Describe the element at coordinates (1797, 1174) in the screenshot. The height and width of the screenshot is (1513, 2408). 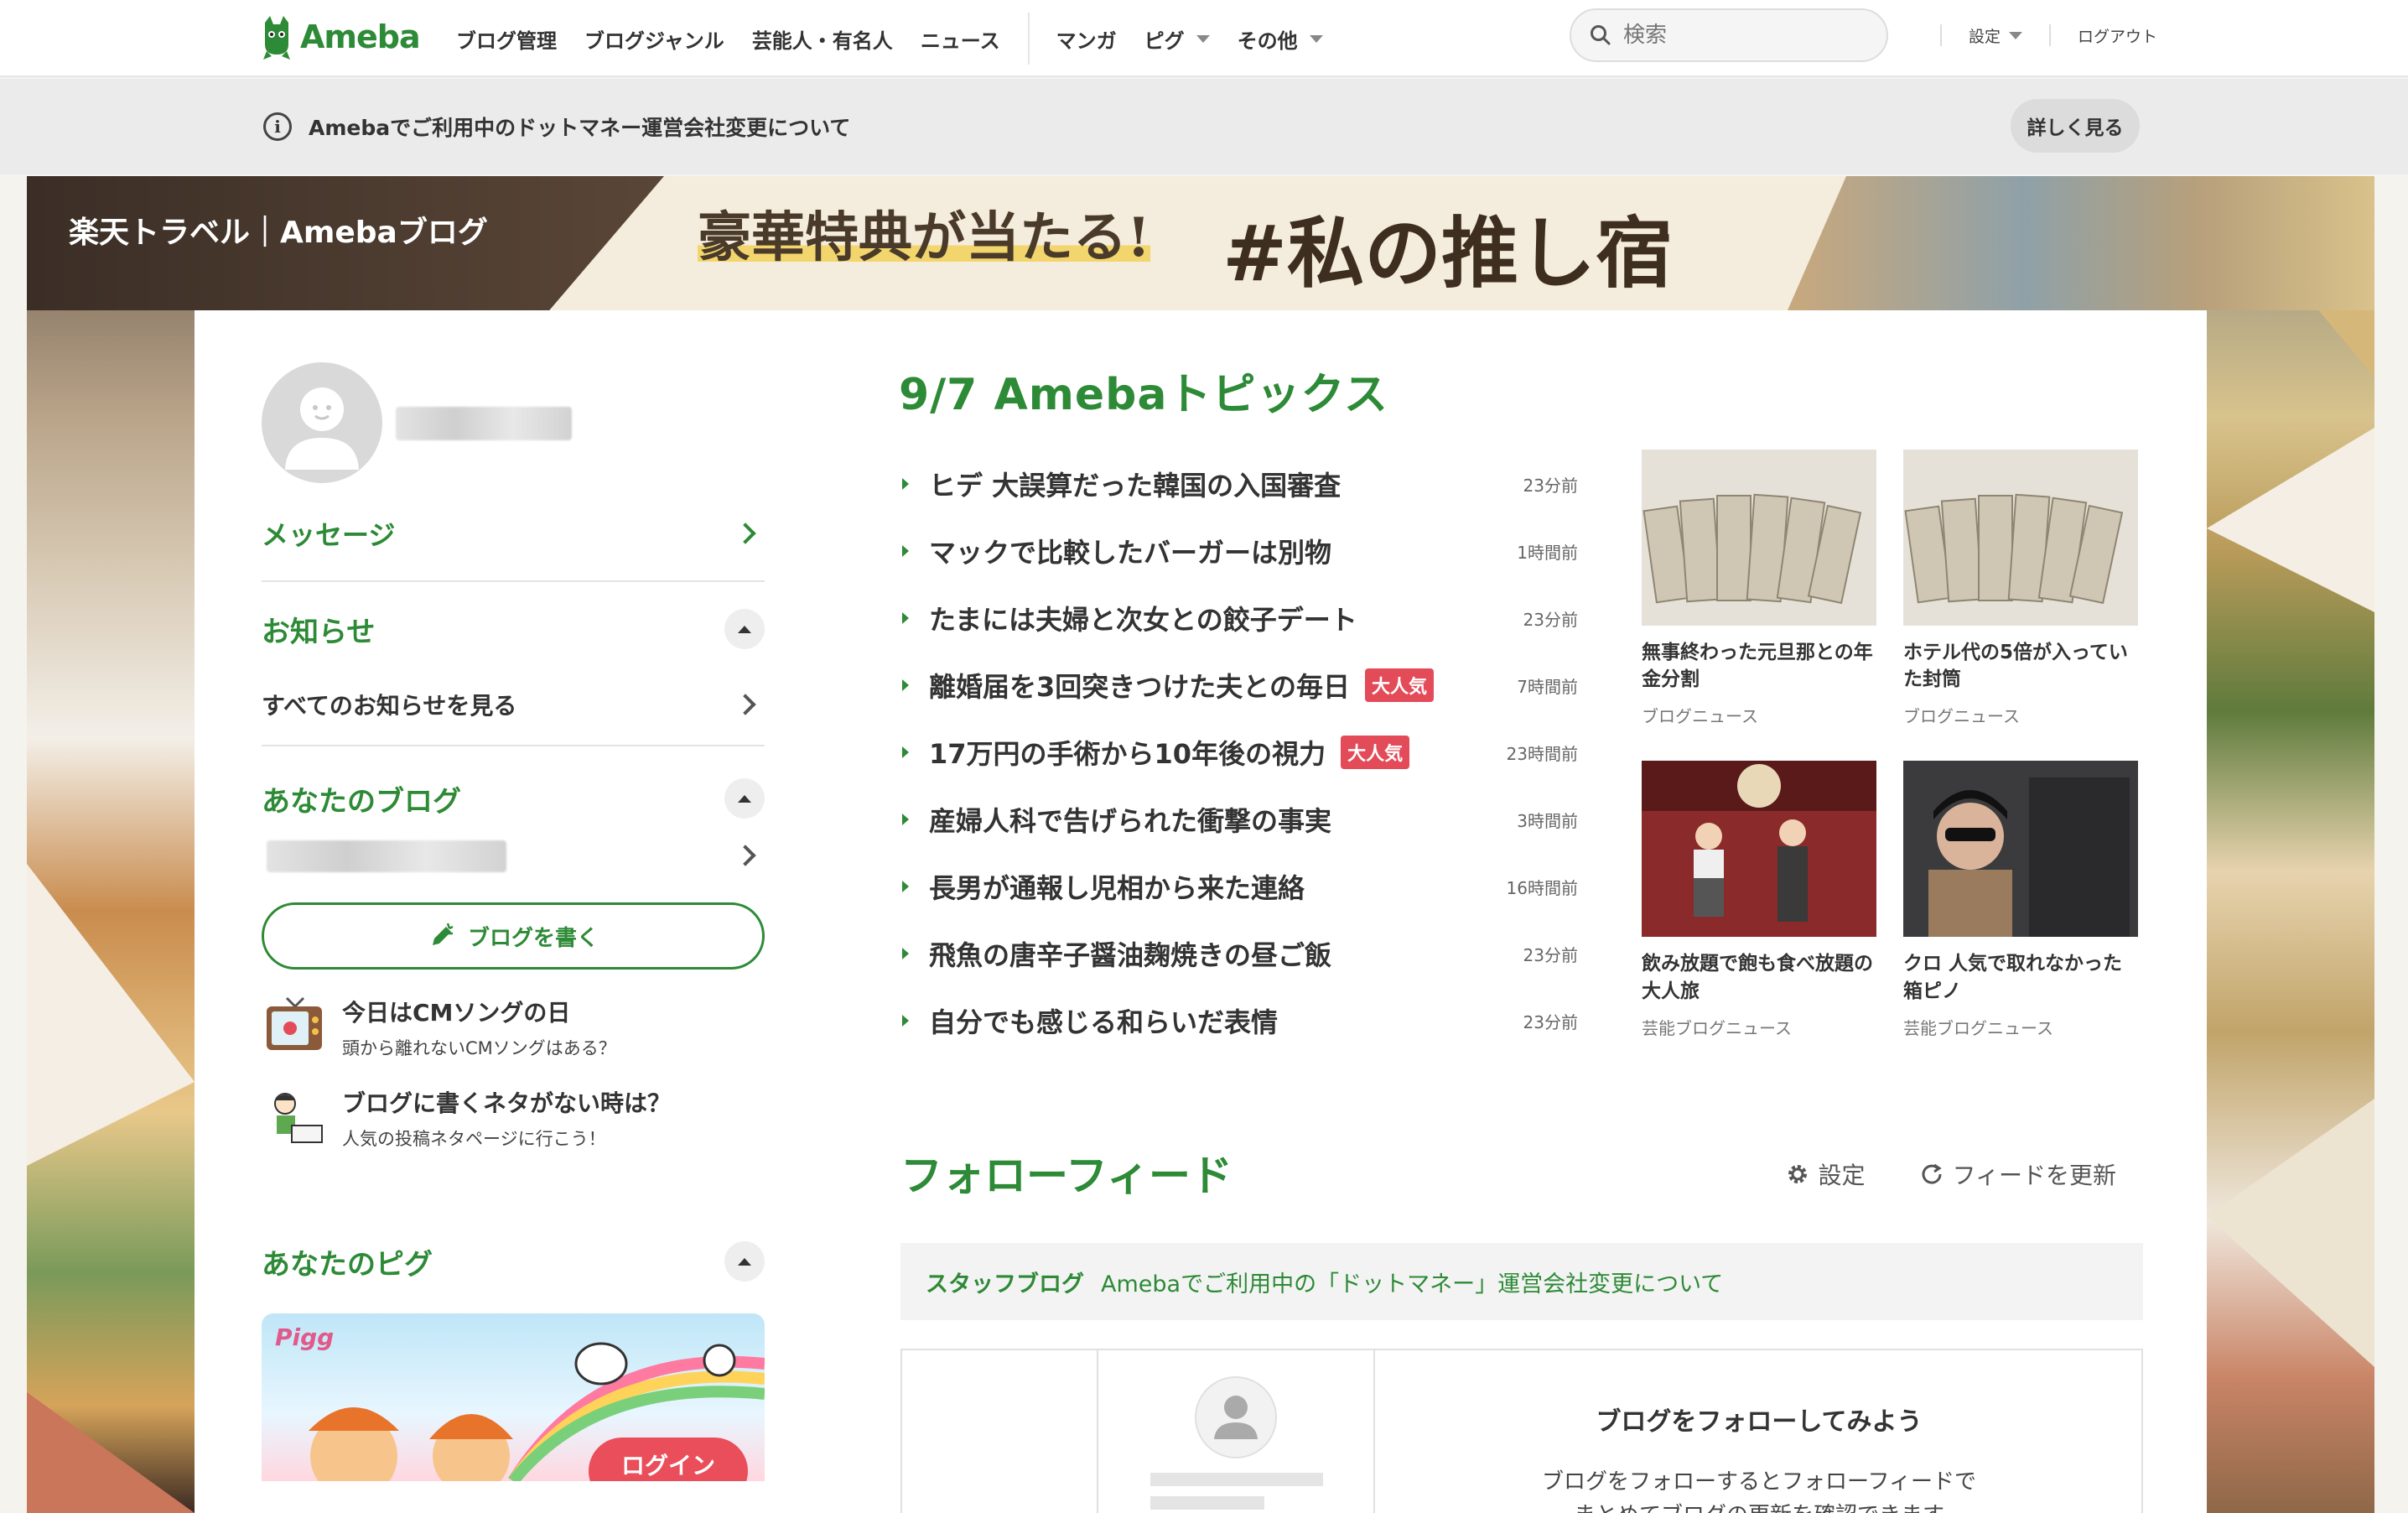
I see `gear-icon` at that location.